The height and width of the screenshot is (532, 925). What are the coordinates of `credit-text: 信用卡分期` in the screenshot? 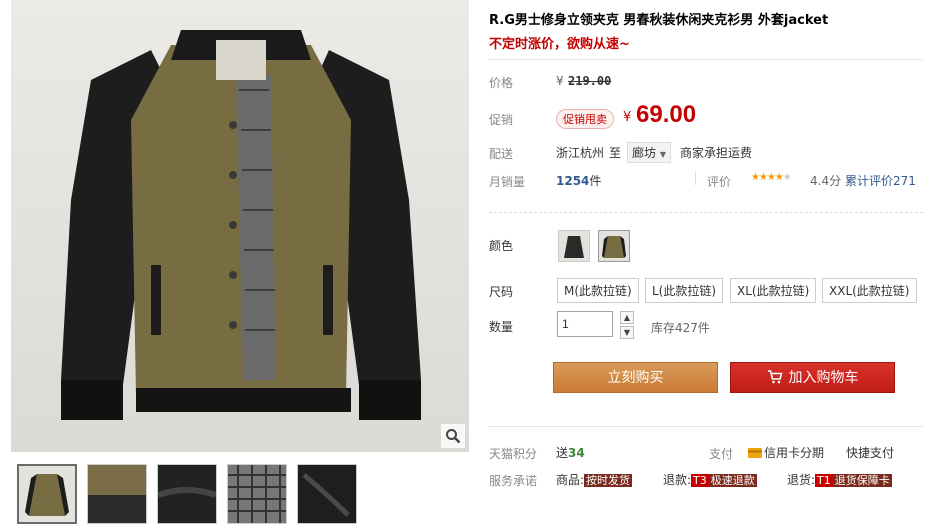 It's located at (794, 453).